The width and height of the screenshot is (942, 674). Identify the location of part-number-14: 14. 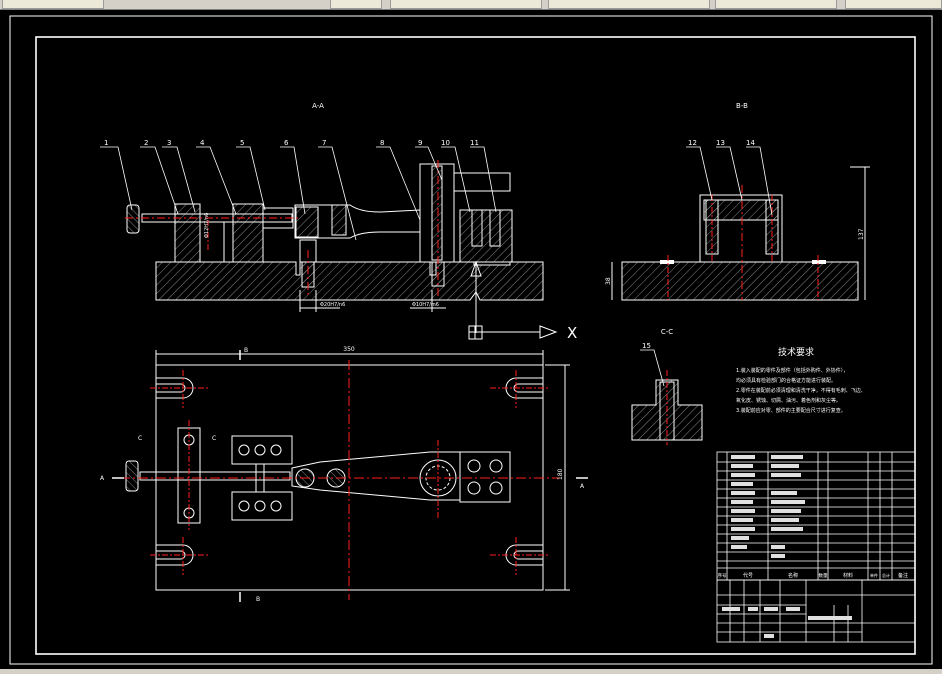
(750, 143).